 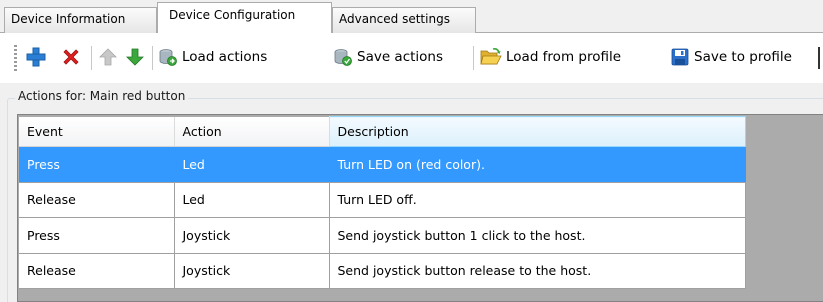 I want to click on tab-device-information: Device Information, so click(x=80, y=20).